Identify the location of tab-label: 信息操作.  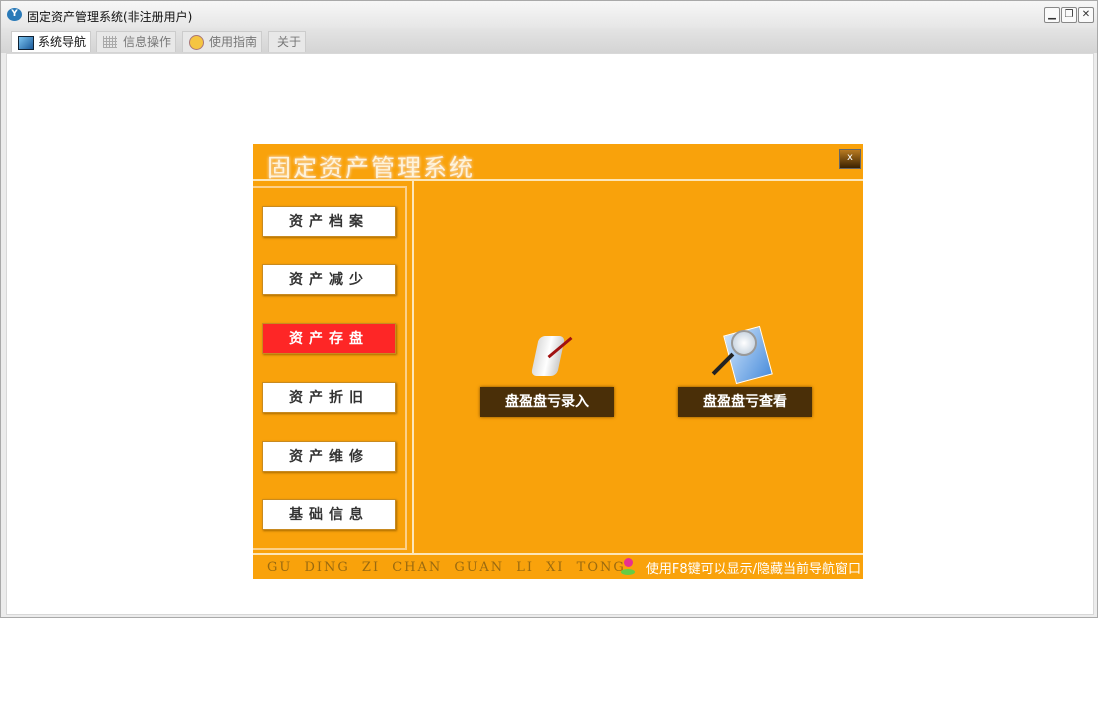
(147, 42).